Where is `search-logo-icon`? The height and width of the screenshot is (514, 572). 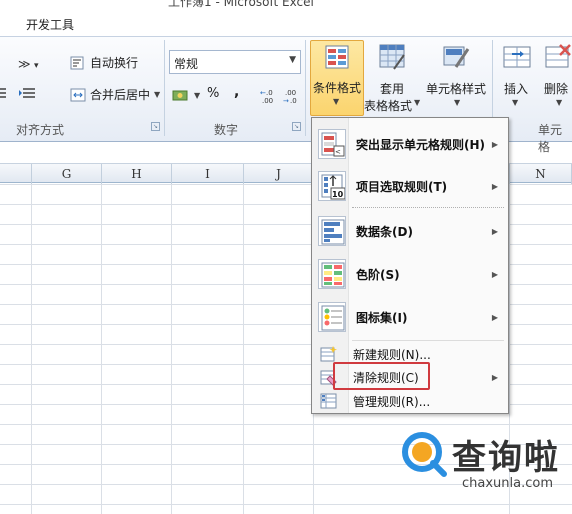
search-logo-icon is located at coordinates (424, 454).